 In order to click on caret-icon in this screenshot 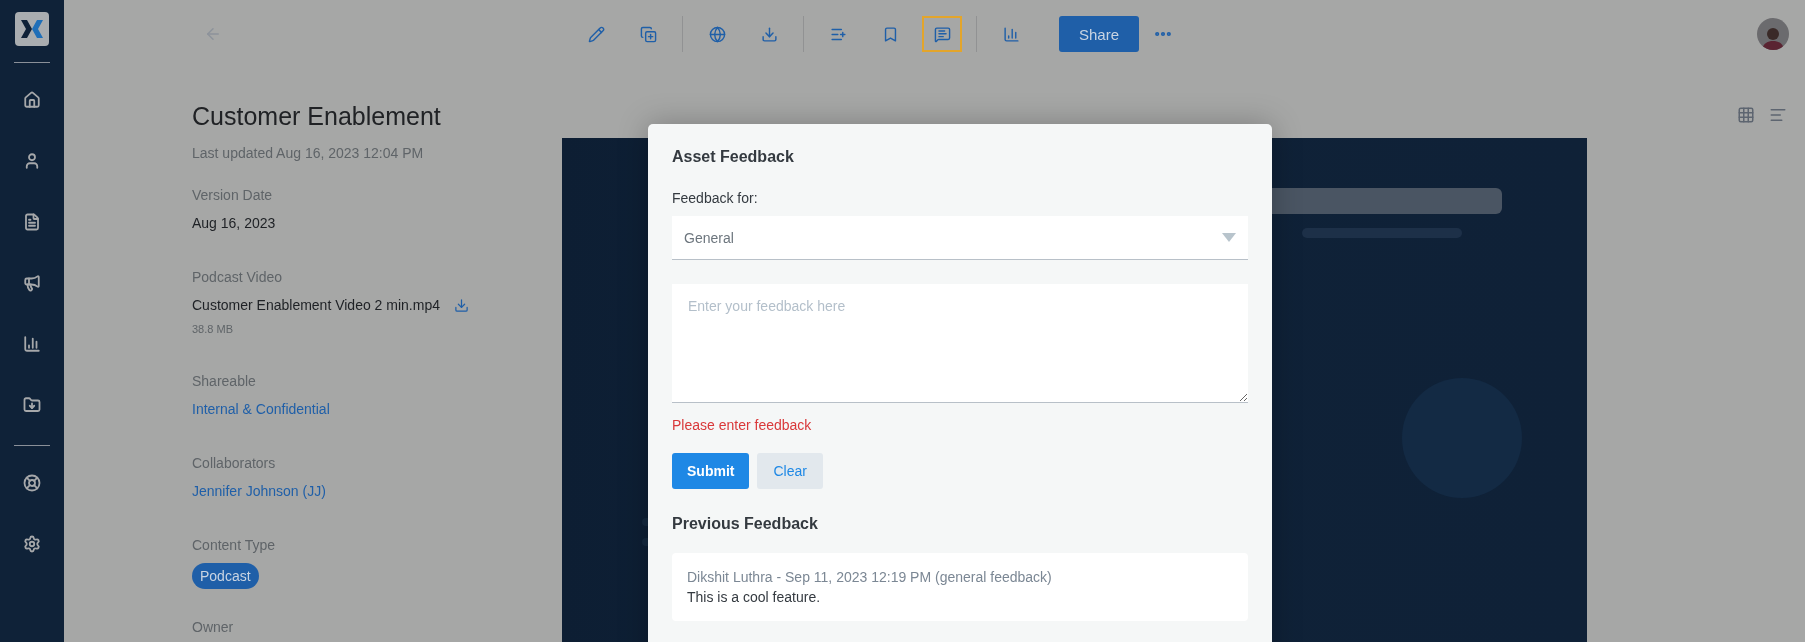, I will do `click(1229, 237)`.